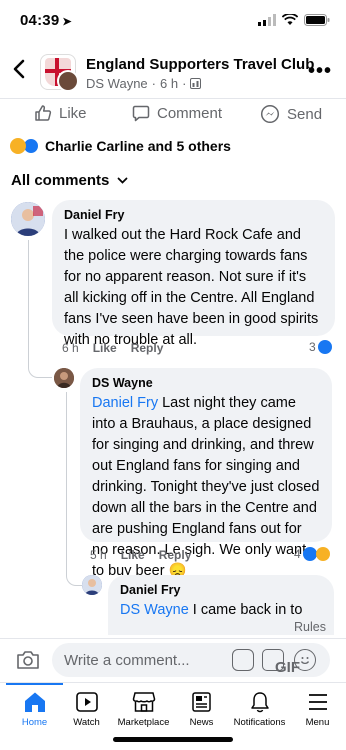  I want to click on send-label: Send, so click(305, 114).